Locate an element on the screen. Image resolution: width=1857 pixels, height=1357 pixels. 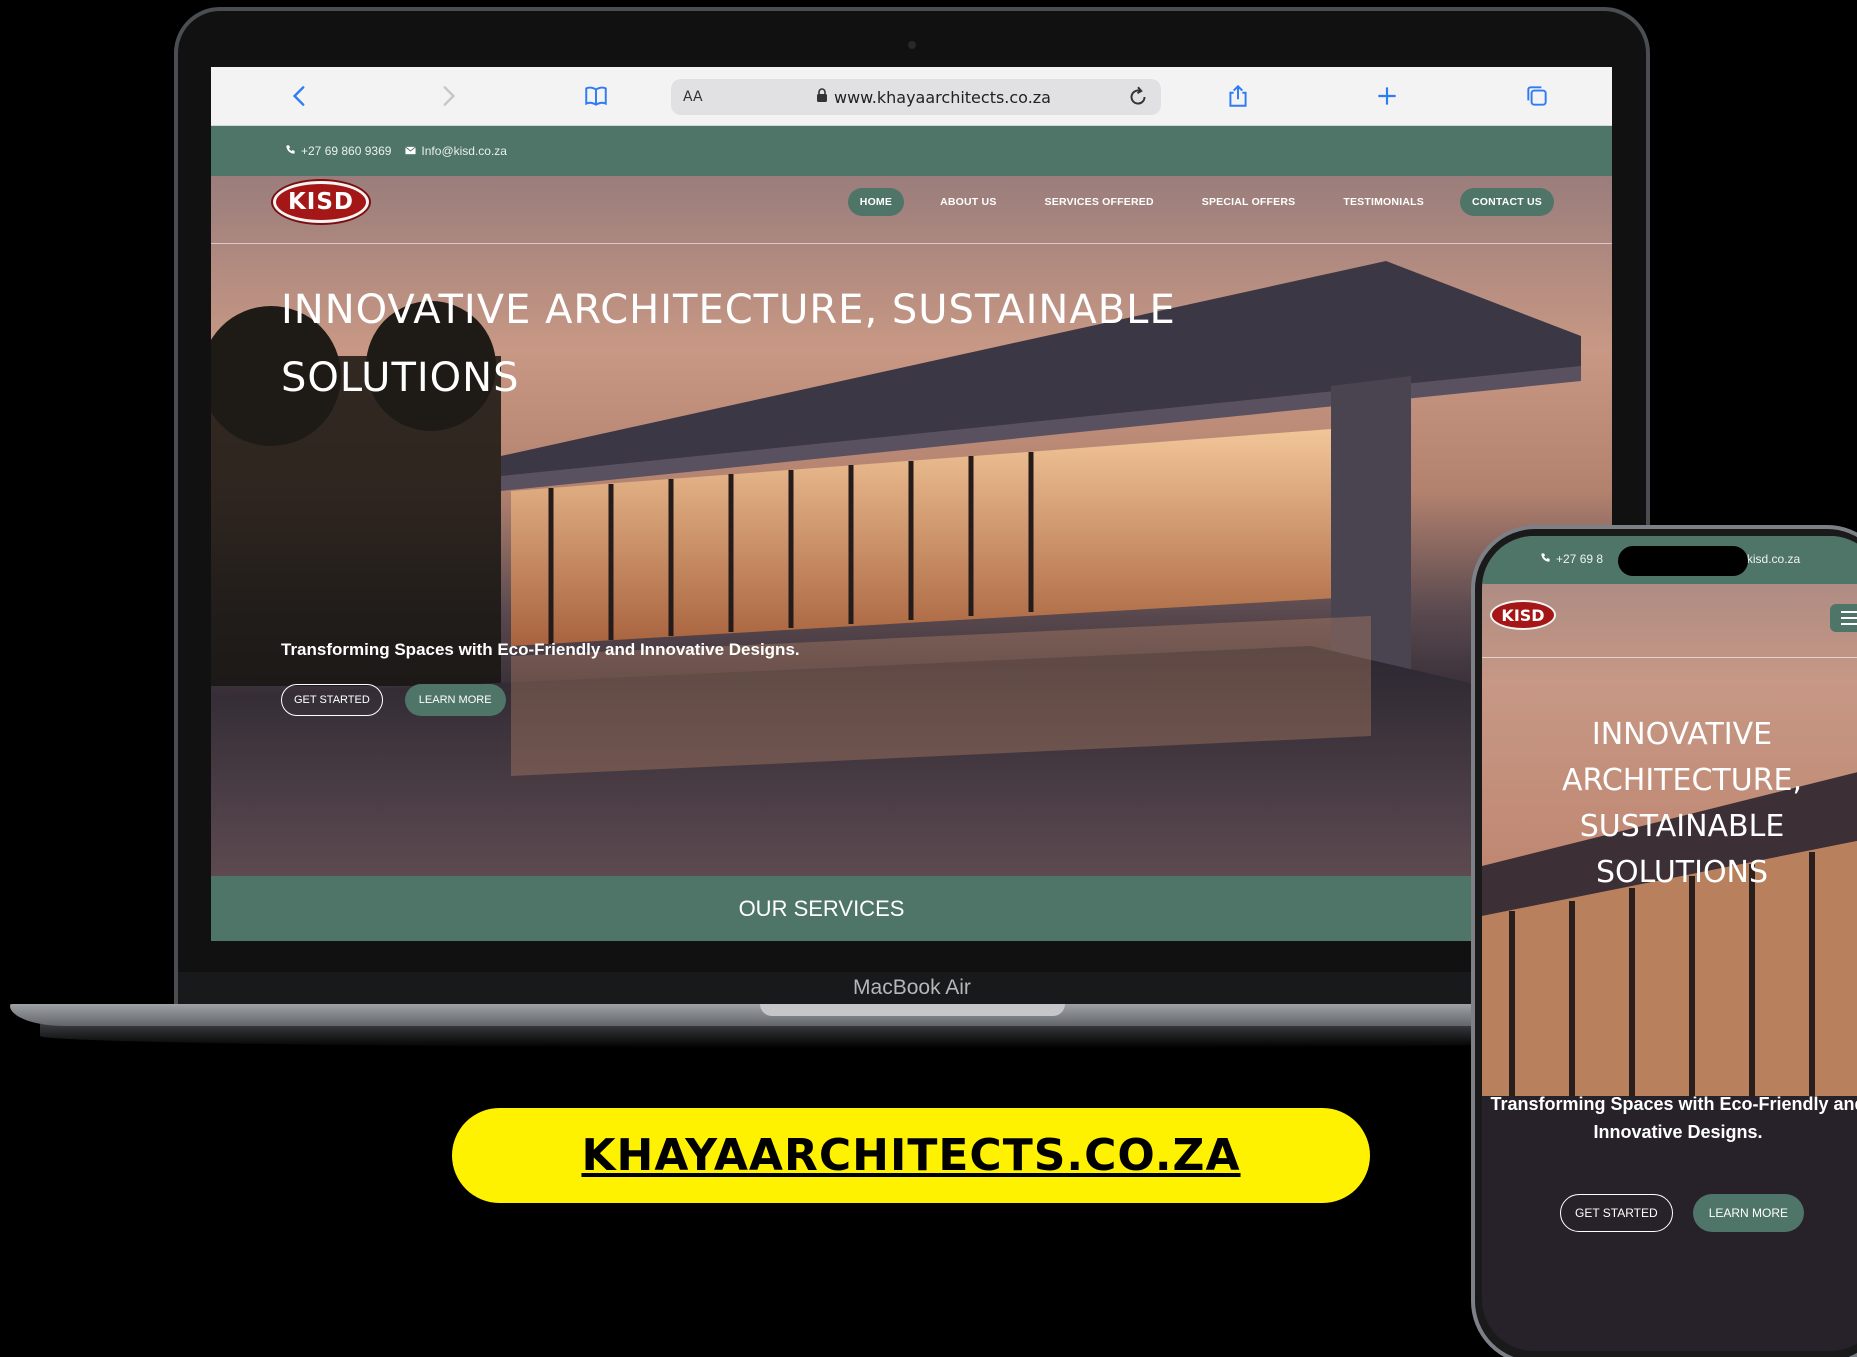
laptop-label: MacBook Air is located at coordinates (912, 987).